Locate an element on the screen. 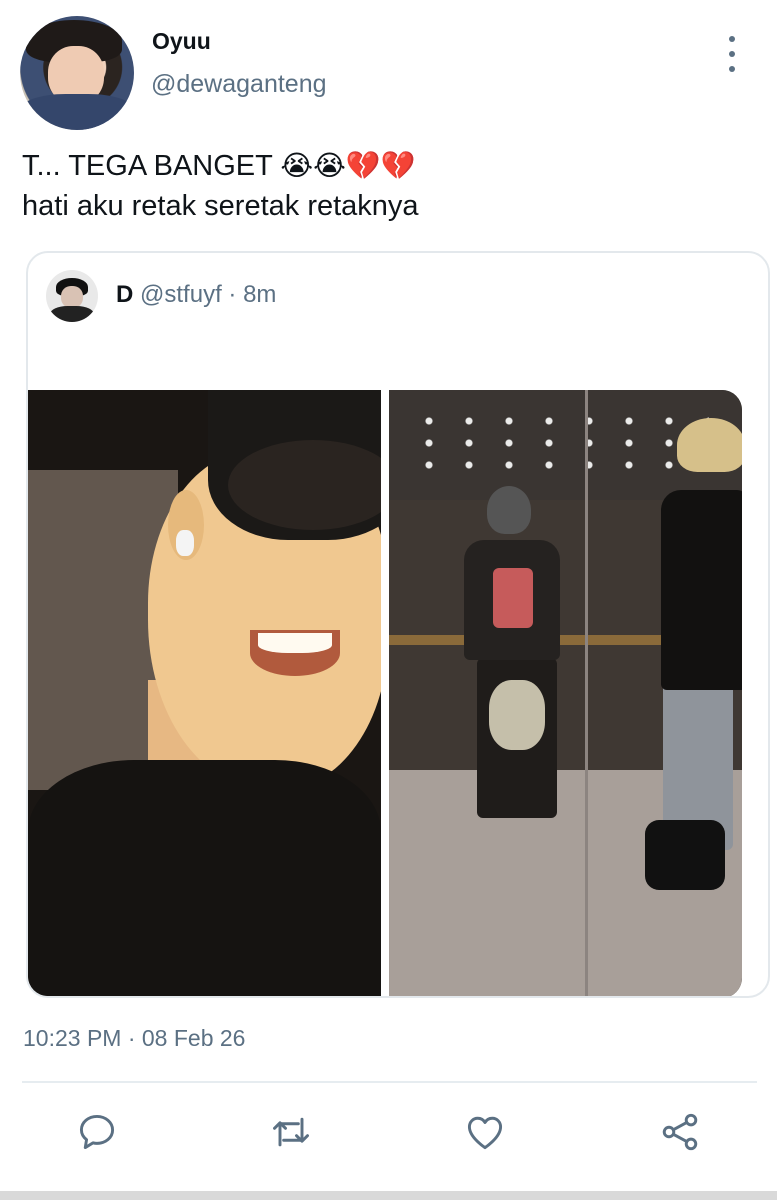 The width and height of the screenshot is (777, 1200). retweet-button is located at coordinates (291, 1132).